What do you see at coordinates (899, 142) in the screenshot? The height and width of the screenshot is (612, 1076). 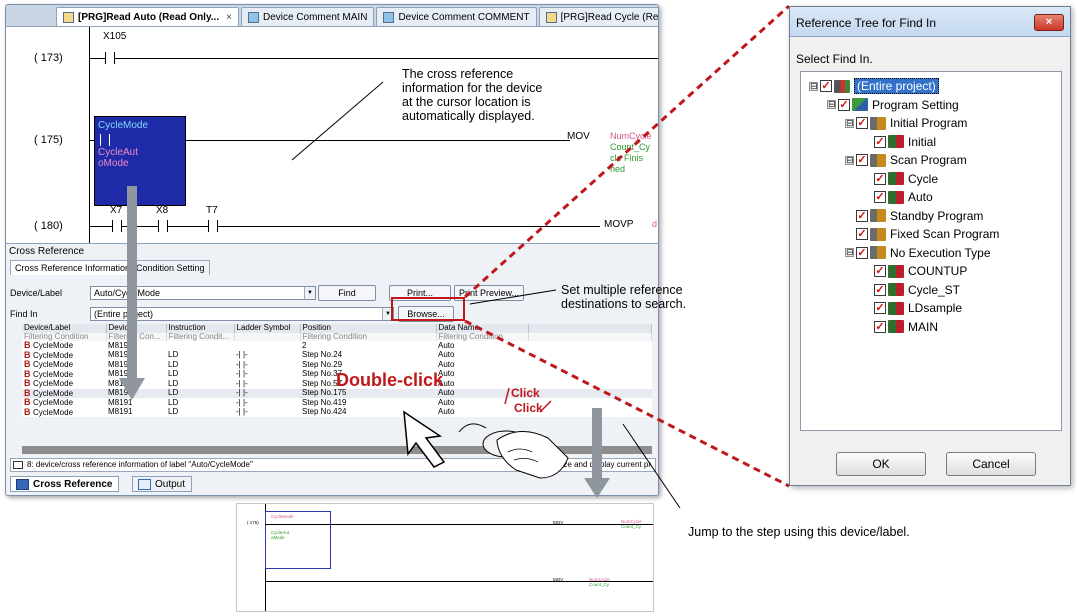 I see `tree-item: ✓ Initial` at bounding box center [899, 142].